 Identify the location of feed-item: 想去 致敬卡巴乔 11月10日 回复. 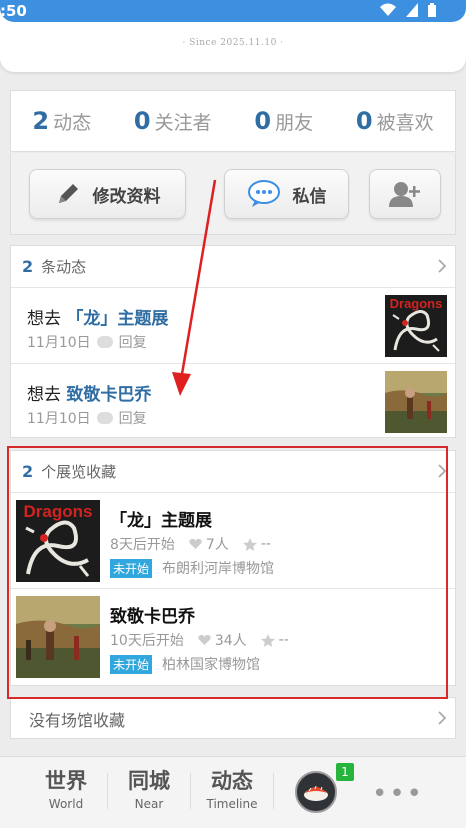
(233, 402).